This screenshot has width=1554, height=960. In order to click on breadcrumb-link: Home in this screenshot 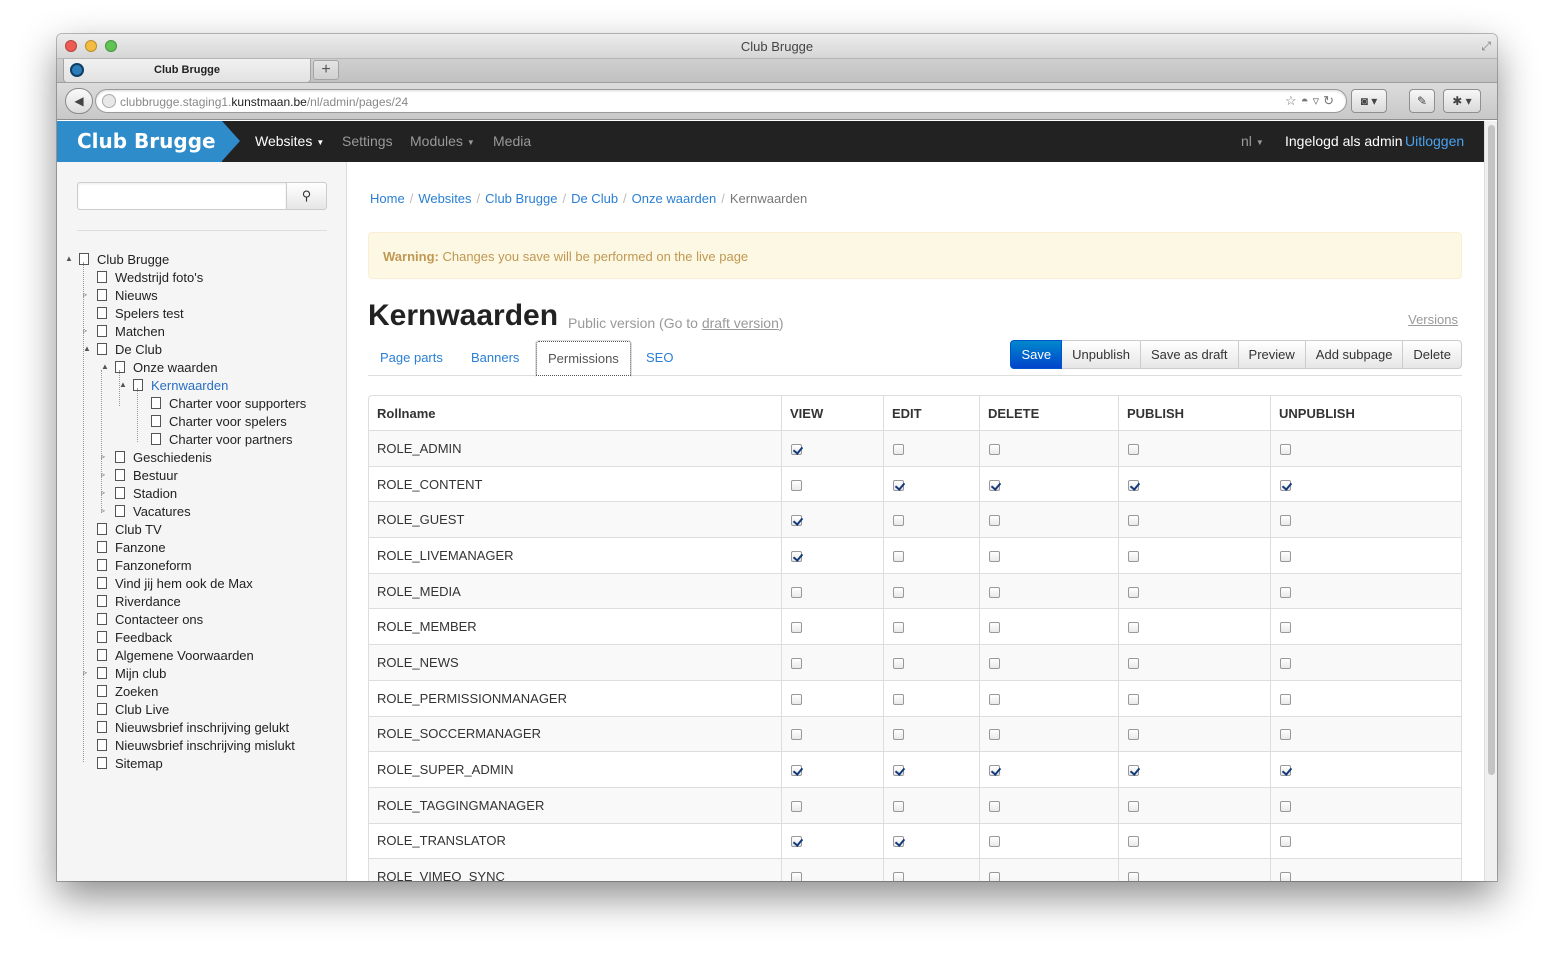, I will do `click(387, 198)`.